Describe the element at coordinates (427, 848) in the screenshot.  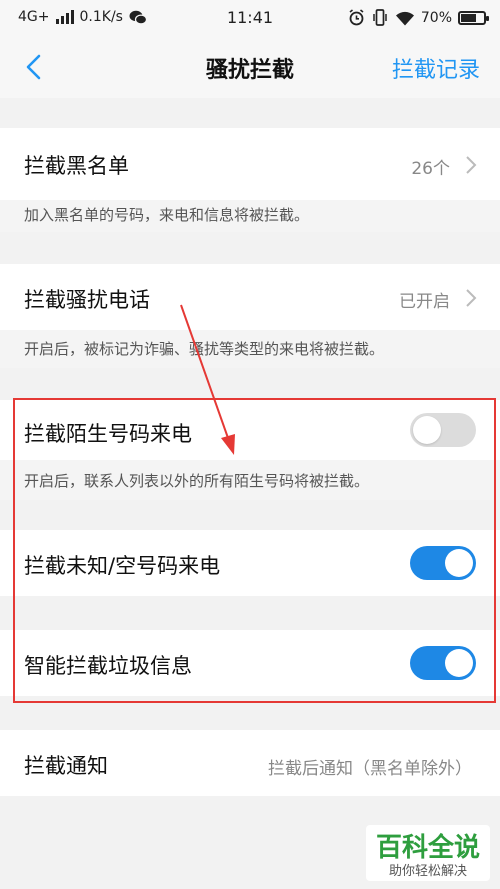
I see `watermark-brand: 百科全说` at that location.